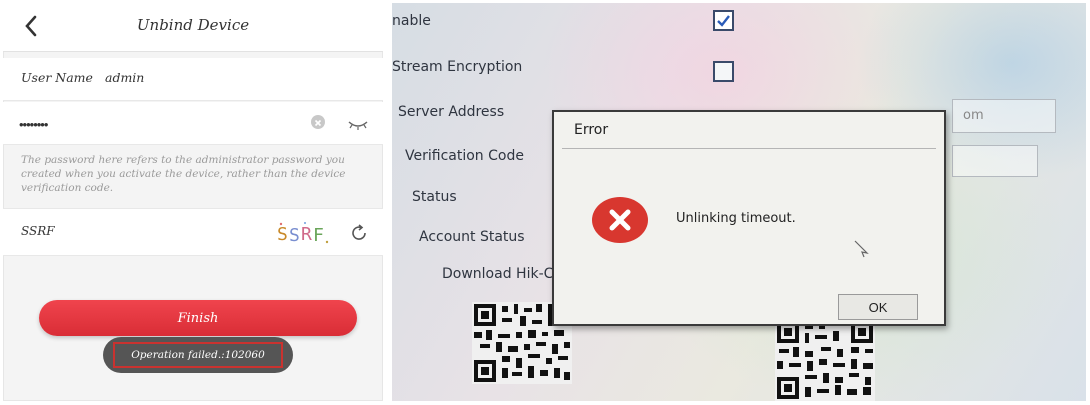  I want to click on server-address-label: Server Address, so click(451, 112).